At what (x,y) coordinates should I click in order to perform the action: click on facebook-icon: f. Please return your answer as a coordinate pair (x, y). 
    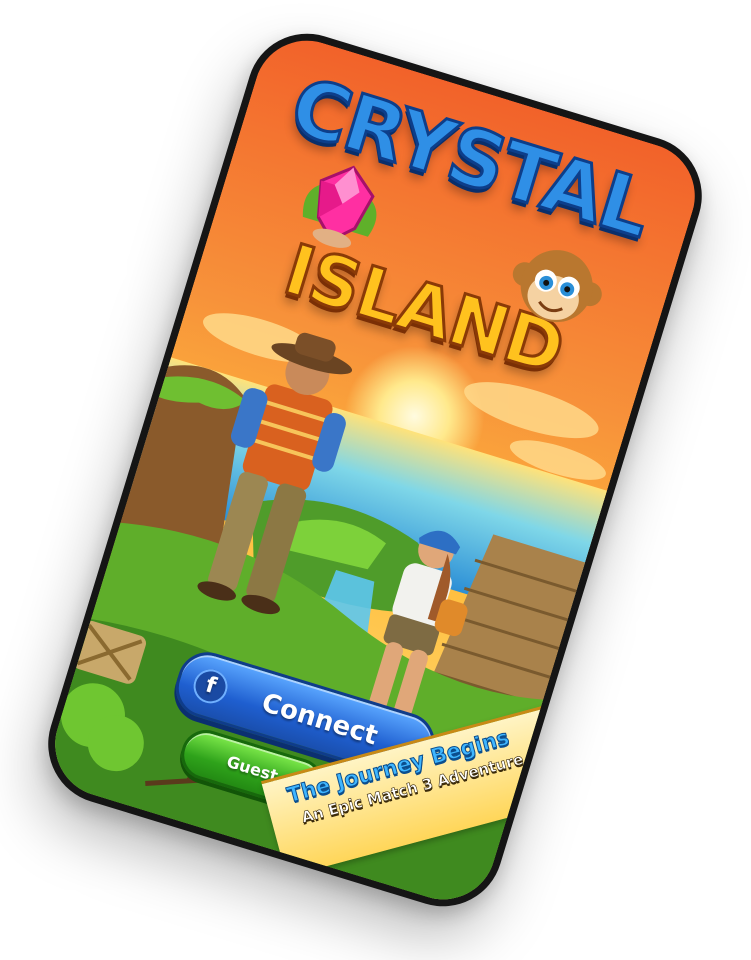
    Looking at the image, I should click on (210, 686).